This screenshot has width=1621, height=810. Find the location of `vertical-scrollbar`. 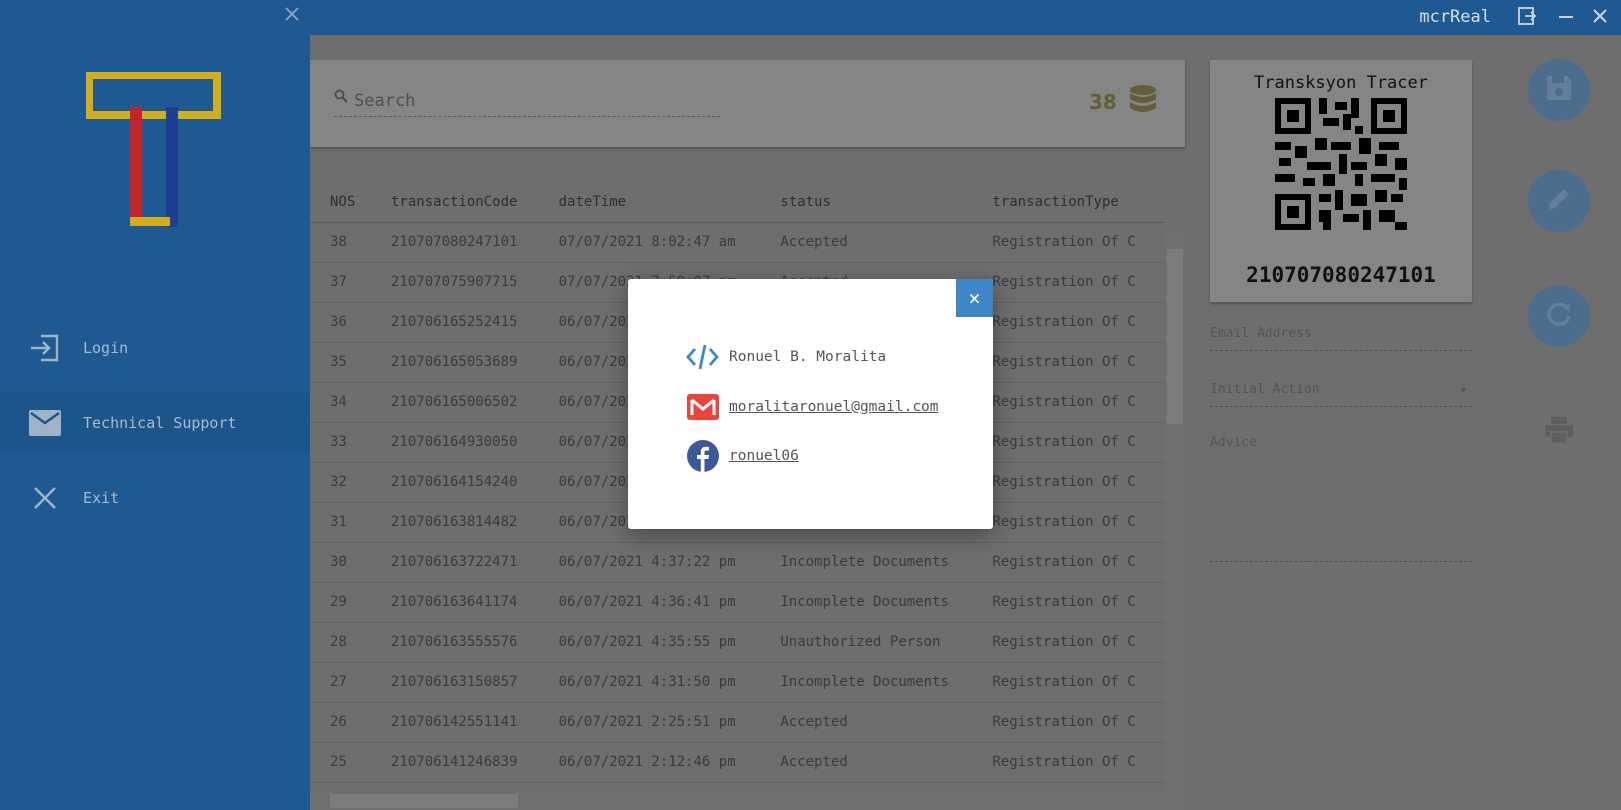

vertical-scrollbar is located at coordinates (1175, 521).